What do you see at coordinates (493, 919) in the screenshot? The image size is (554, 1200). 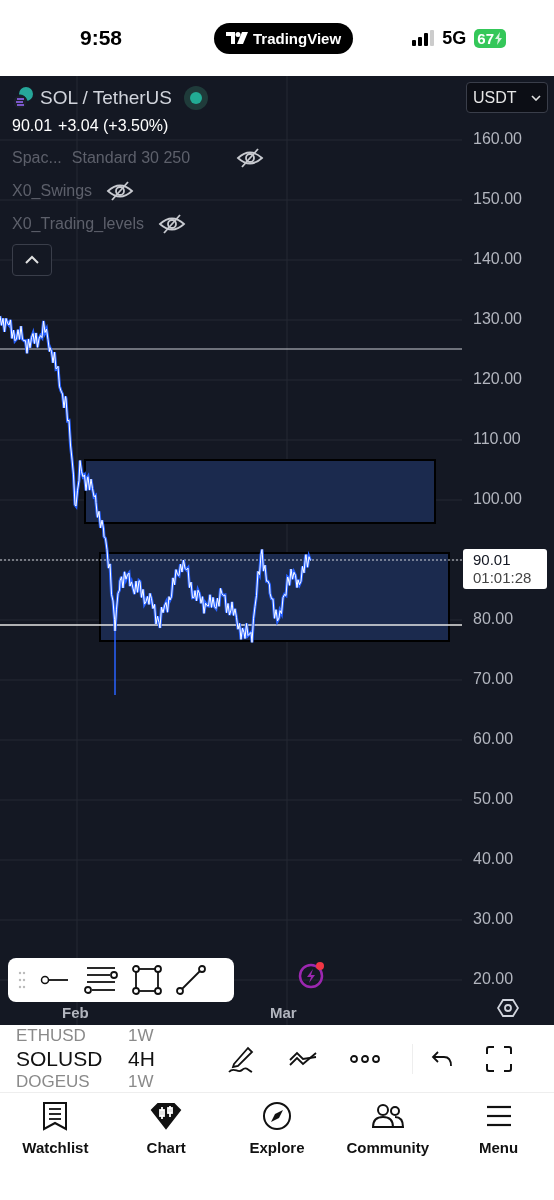 I see `price-axis-label: 30.00` at bounding box center [493, 919].